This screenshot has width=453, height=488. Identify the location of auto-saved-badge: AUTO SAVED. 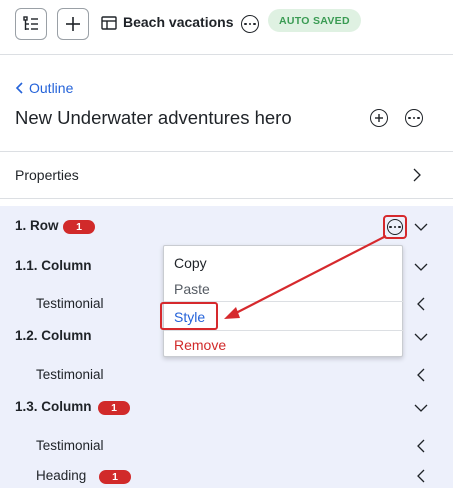
(314, 20).